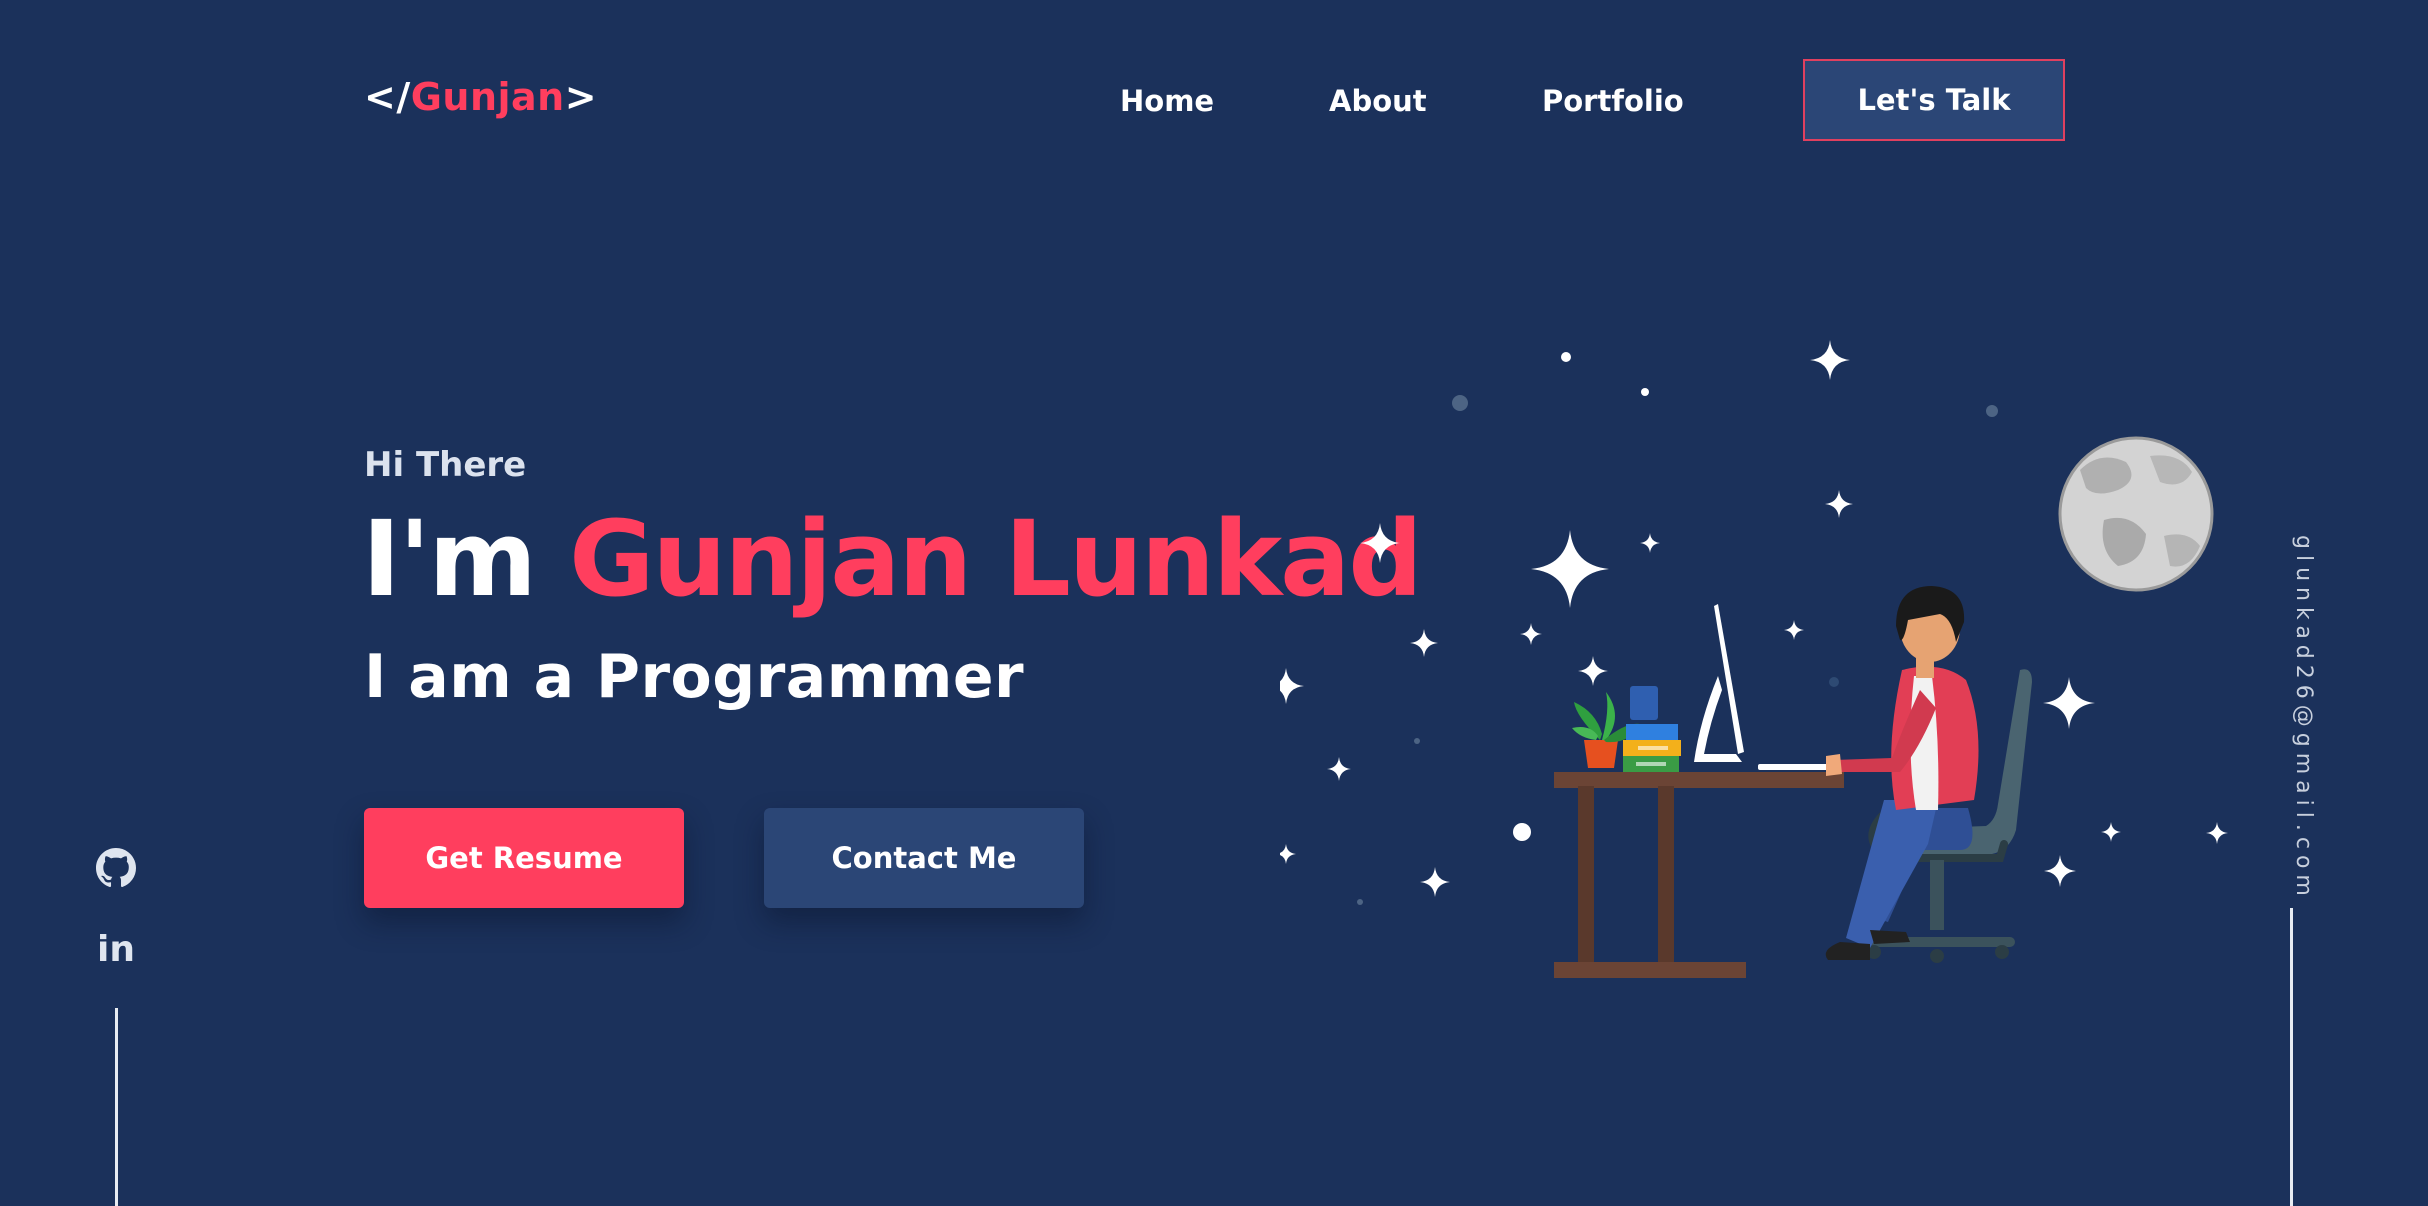  Describe the element at coordinates (2303, 718) in the screenshot. I see `sidebar-email: glunkad26@gmail.com` at that location.